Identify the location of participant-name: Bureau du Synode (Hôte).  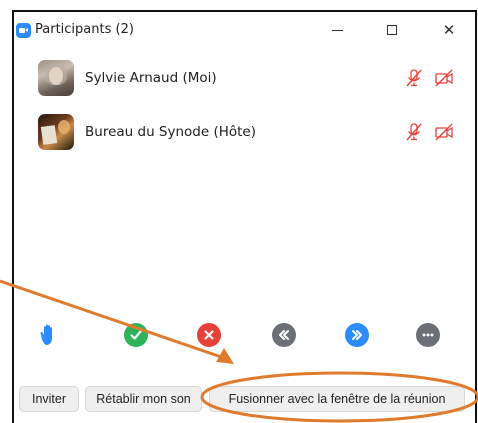
(170, 132).